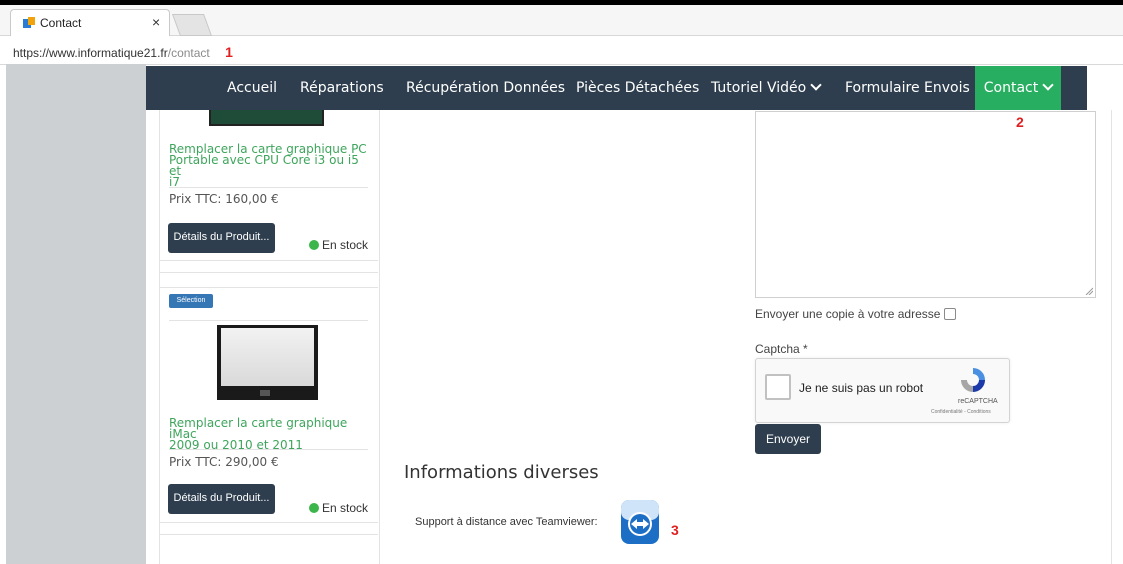 The height and width of the screenshot is (564, 1123). I want to click on close-tab-icon: ×, so click(156, 22).